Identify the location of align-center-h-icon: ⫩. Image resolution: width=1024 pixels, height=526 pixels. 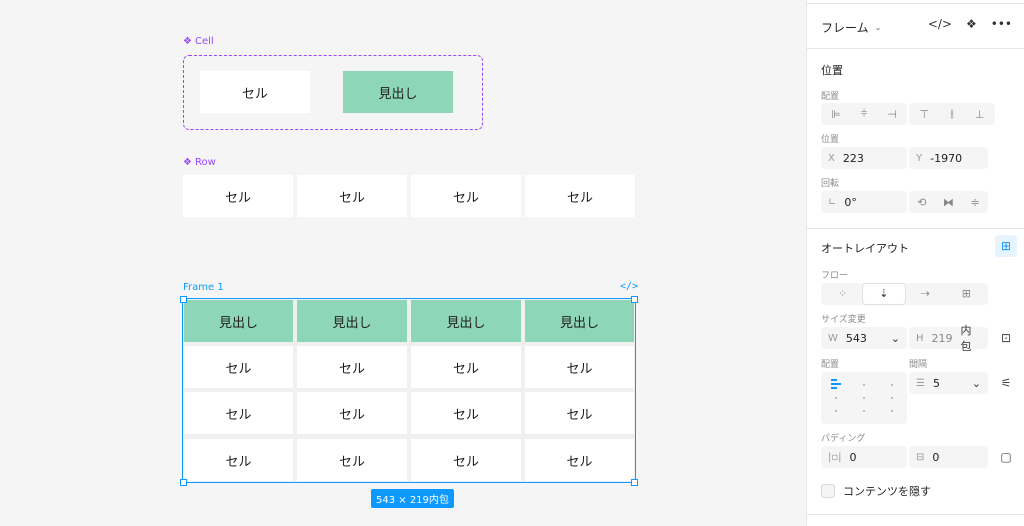
(864, 114).